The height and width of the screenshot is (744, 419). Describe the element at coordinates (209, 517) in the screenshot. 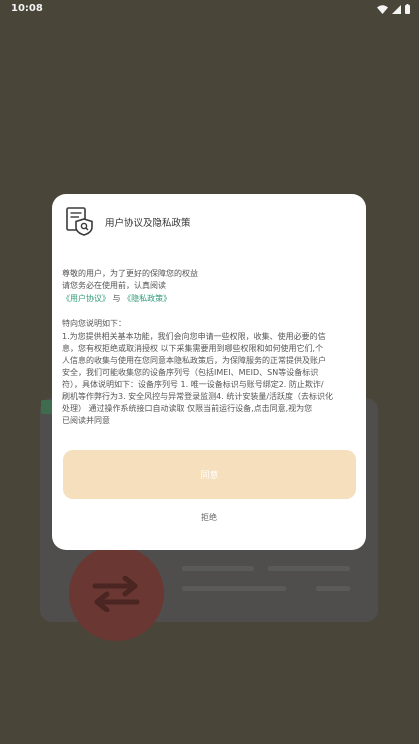

I see `reject-button: 拒绝` at that location.